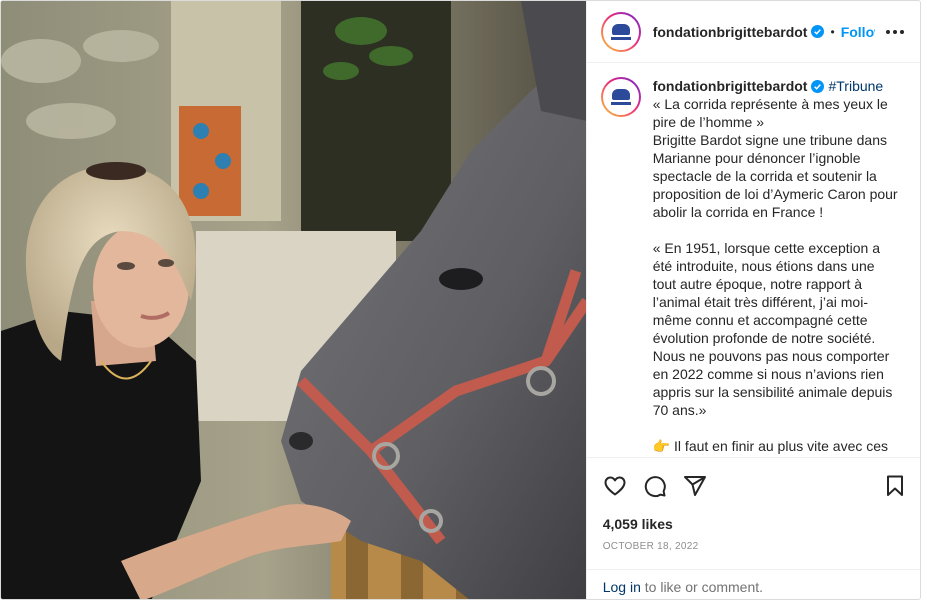 This screenshot has height=603, width=927. I want to click on save-icon, so click(895, 486).